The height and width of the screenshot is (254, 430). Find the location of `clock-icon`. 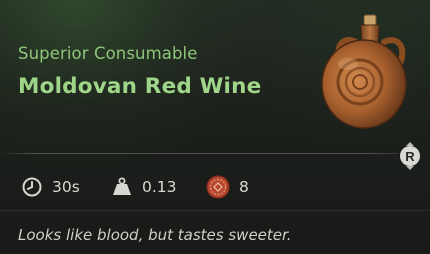

clock-icon is located at coordinates (32, 187).